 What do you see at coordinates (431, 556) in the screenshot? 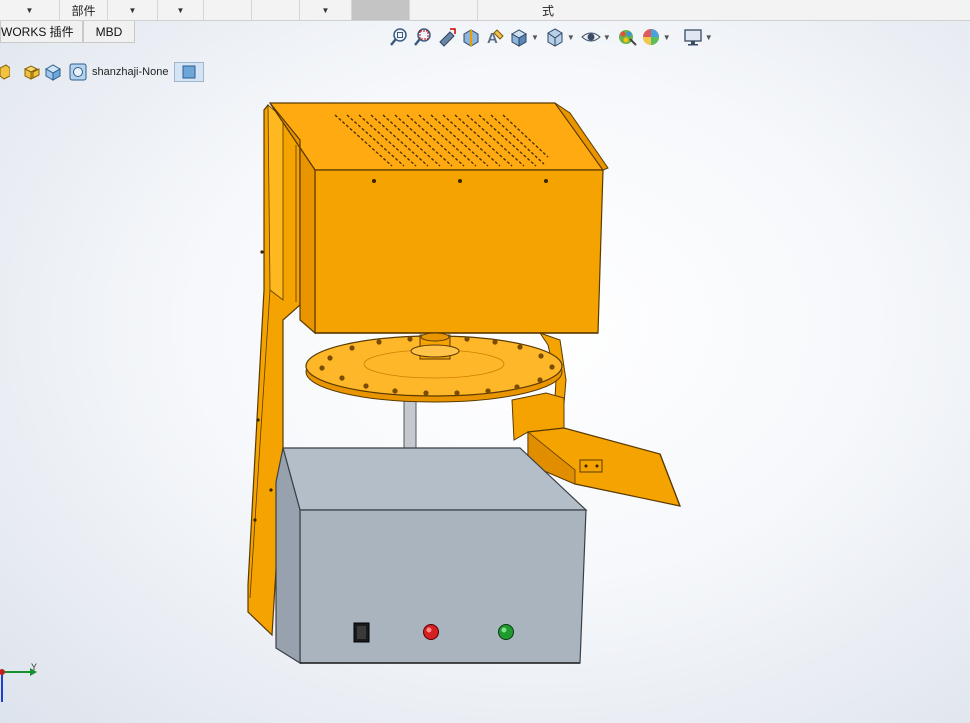
I see `base-control-box` at bounding box center [431, 556].